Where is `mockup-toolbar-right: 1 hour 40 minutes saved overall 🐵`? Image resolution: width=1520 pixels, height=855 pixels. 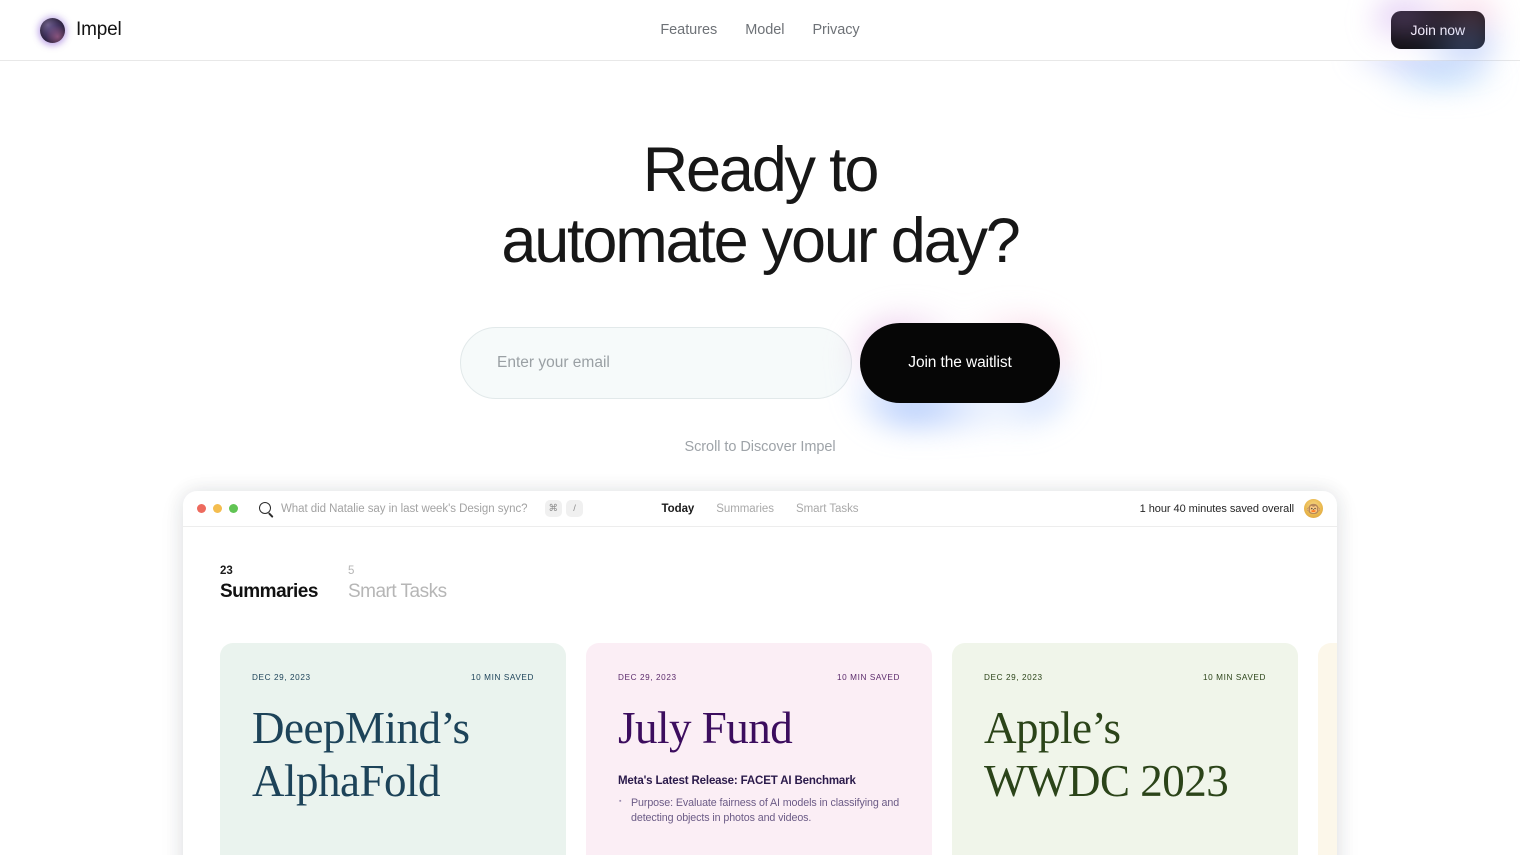 mockup-toolbar-right: 1 hour 40 minutes saved overall 🐵 is located at coordinates (1231, 508).